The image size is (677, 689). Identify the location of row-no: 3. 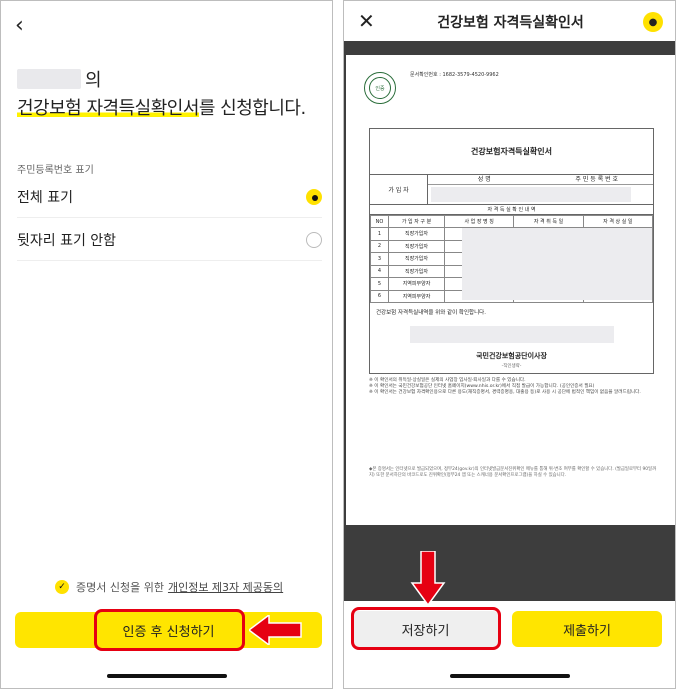
(379, 259).